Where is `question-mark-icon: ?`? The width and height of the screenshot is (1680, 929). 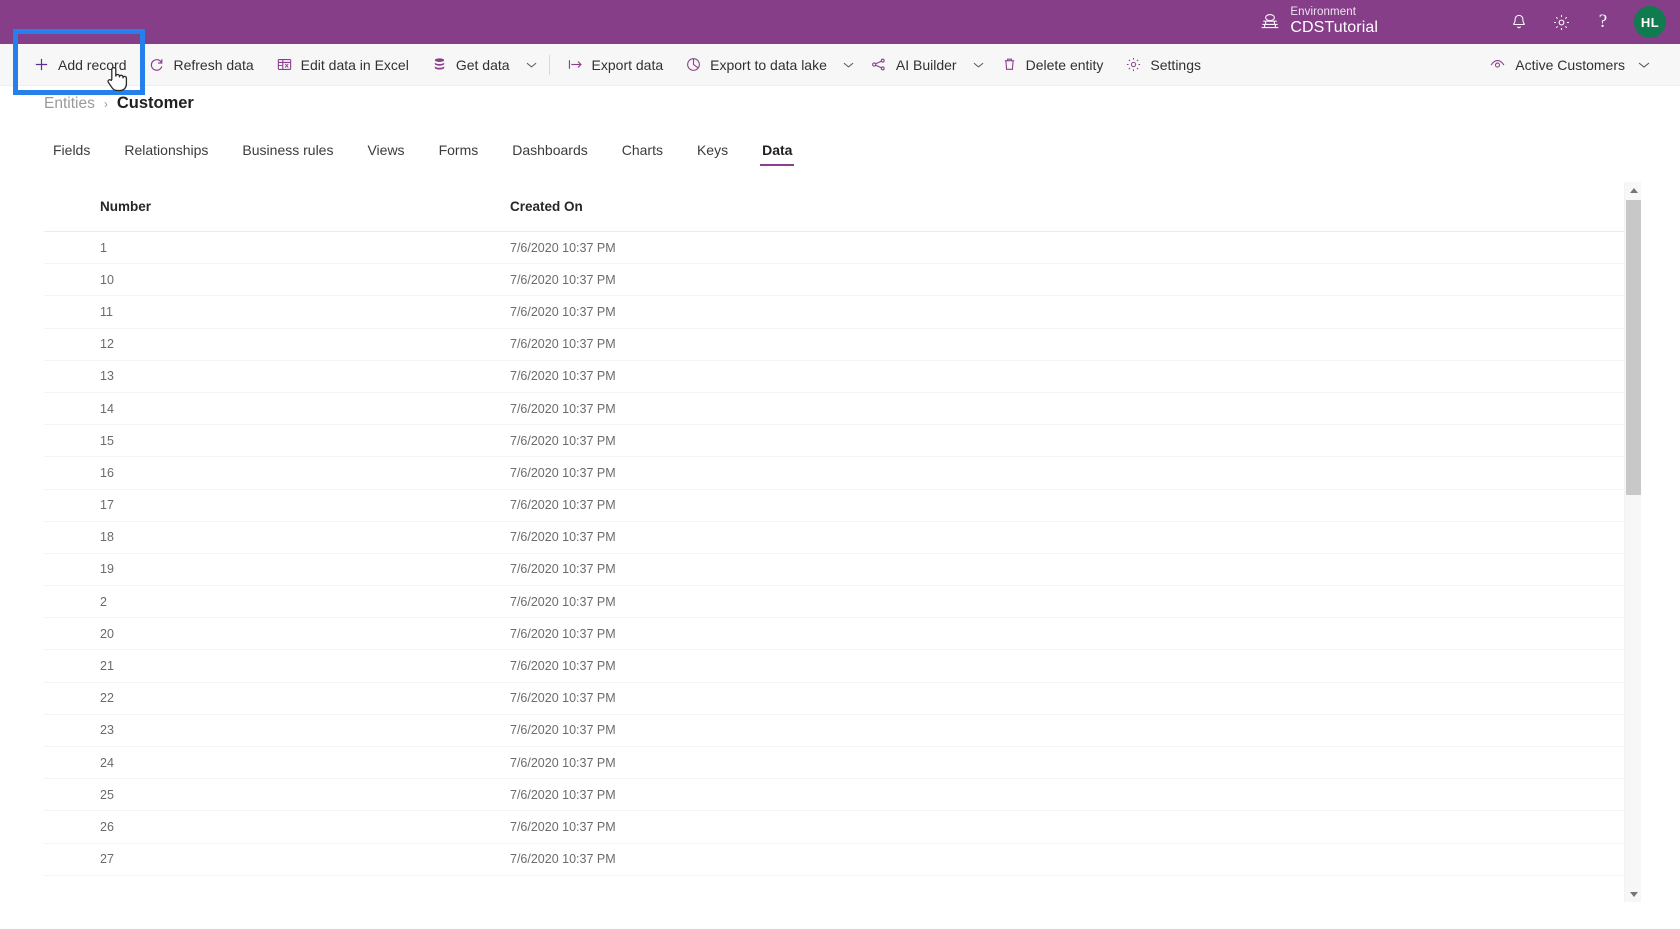 question-mark-icon: ? is located at coordinates (1603, 21).